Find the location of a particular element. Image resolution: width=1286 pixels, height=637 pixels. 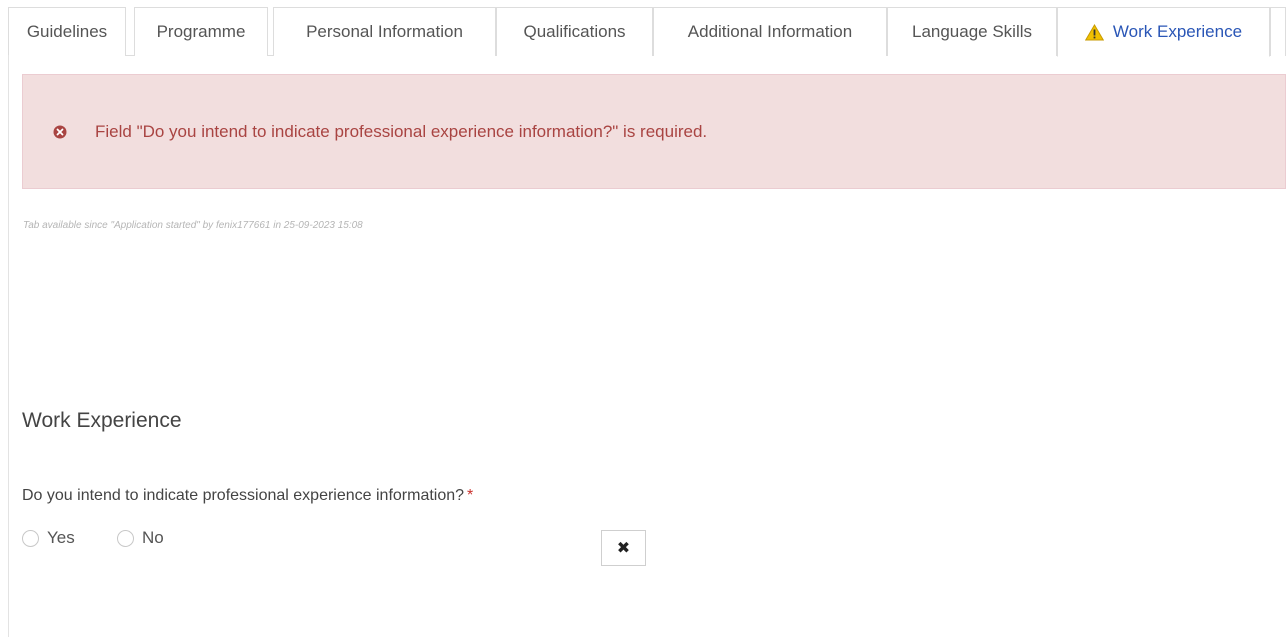

tab-additional-information: Additional Information is located at coordinates (770, 31).